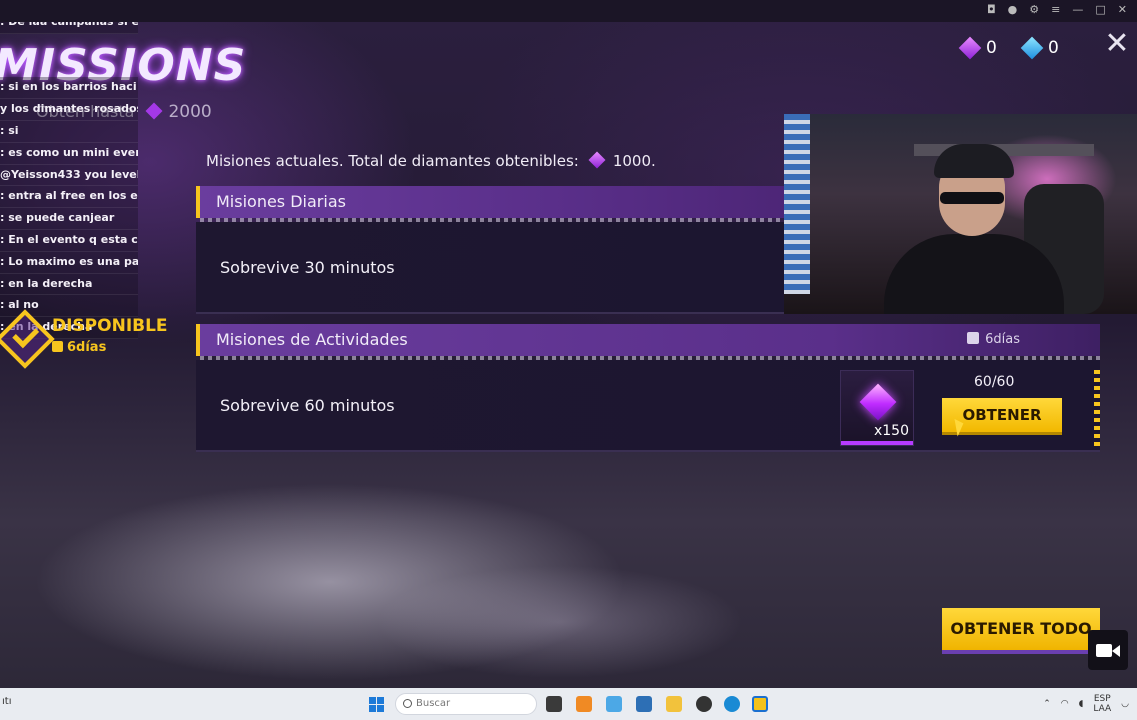 This screenshot has width=1137, height=720. I want to click on obtain-all-button: OBTENER TODO, so click(1021, 631).